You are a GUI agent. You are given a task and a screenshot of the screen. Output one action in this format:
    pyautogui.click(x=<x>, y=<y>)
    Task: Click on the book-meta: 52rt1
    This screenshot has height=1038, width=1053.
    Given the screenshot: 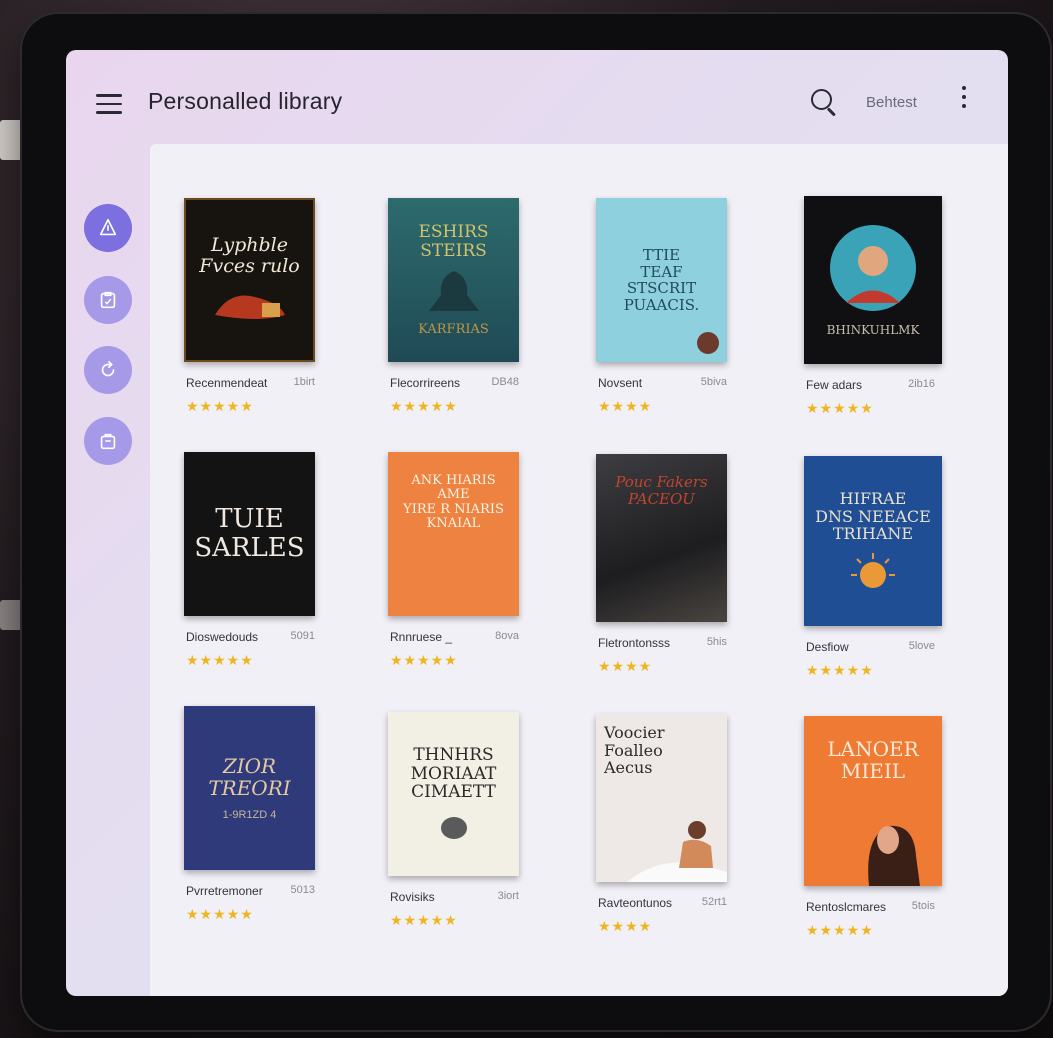 What is the action you would take?
    pyautogui.click(x=714, y=902)
    